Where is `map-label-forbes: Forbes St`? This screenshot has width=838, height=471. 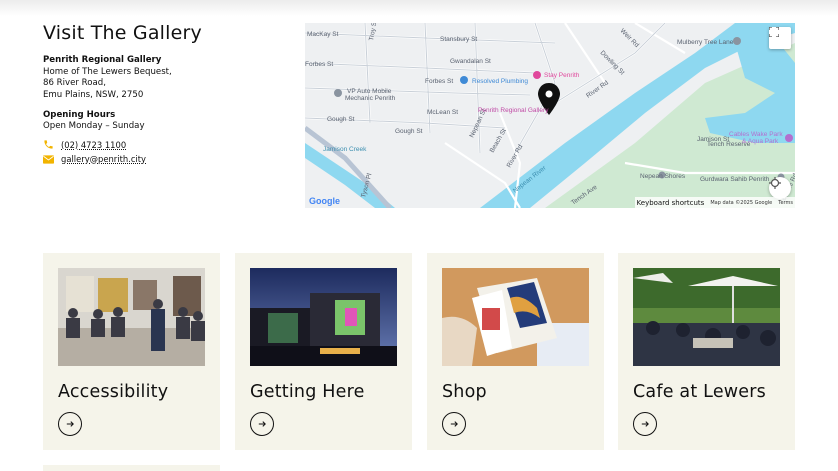
map-label-forbes: Forbes St is located at coordinates (439, 81).